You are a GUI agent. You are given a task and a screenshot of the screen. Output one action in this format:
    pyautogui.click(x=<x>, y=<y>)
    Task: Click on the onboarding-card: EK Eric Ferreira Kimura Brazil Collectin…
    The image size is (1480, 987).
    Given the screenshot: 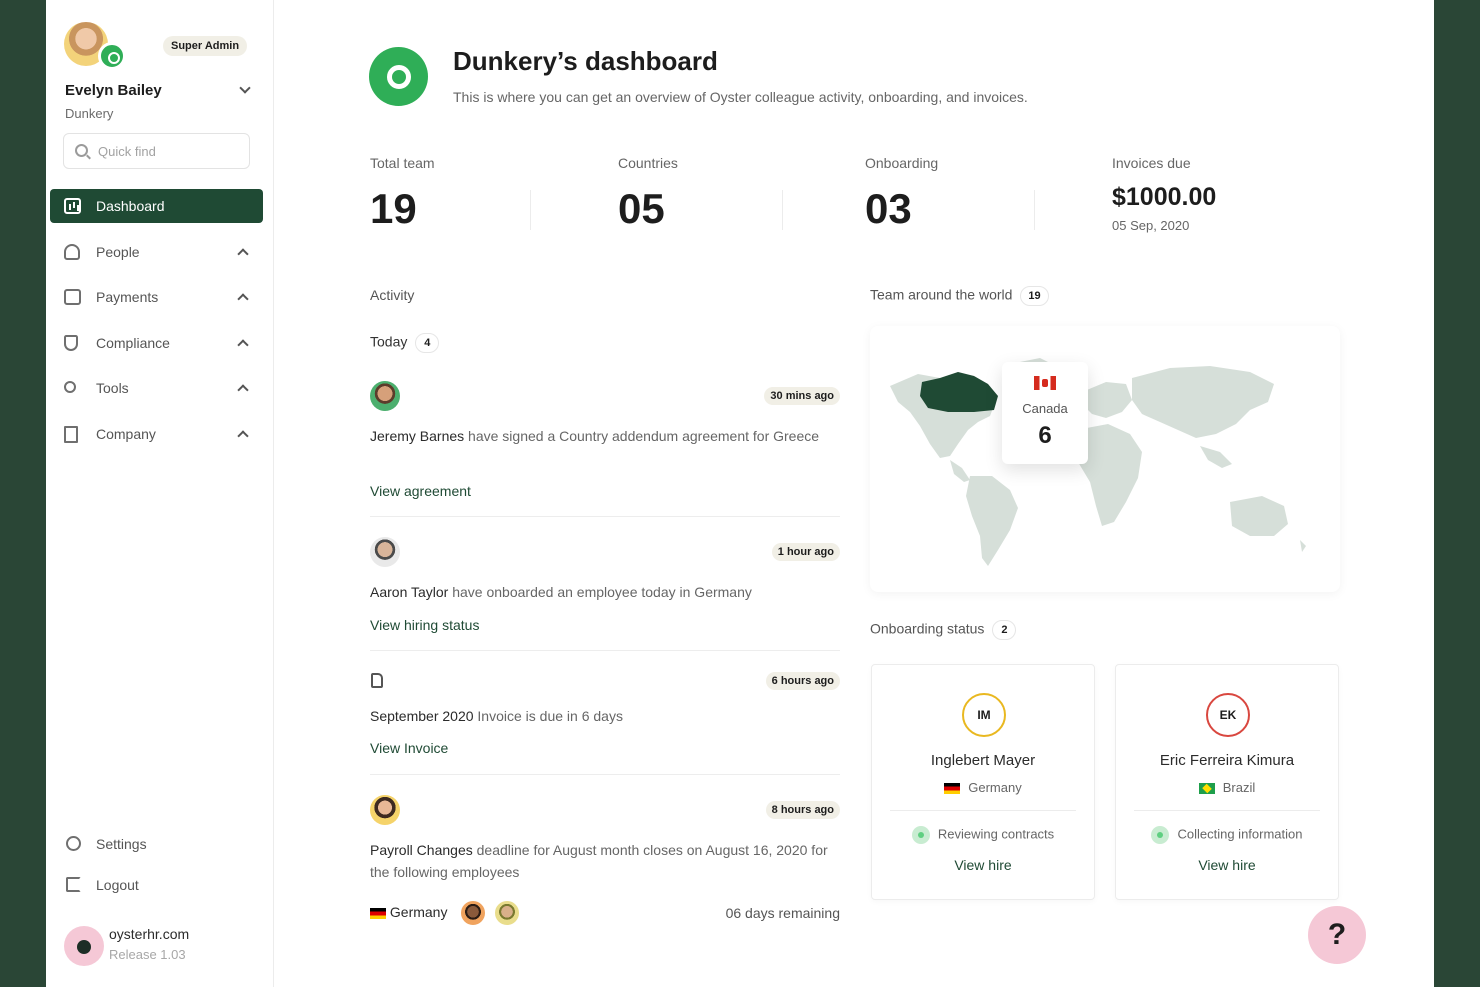 What is the action you would take?
    pyautogui.click(x=1227, y=782)
    